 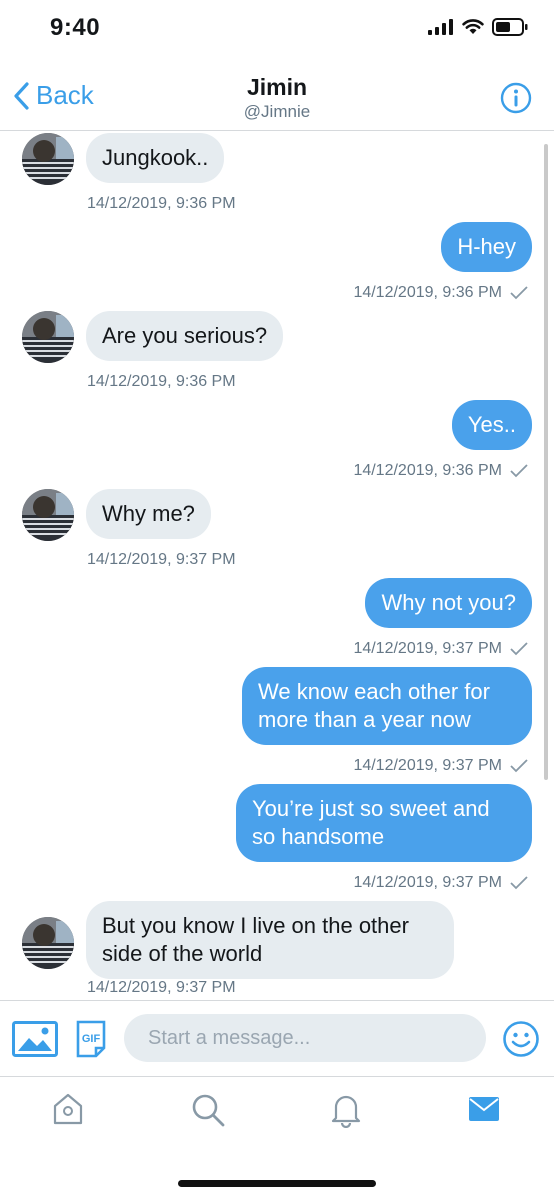 What do you see at coordinates (491, 425) in the screenshot?
I see `message-bubble: Yes..` at bounding box center [491, 425].